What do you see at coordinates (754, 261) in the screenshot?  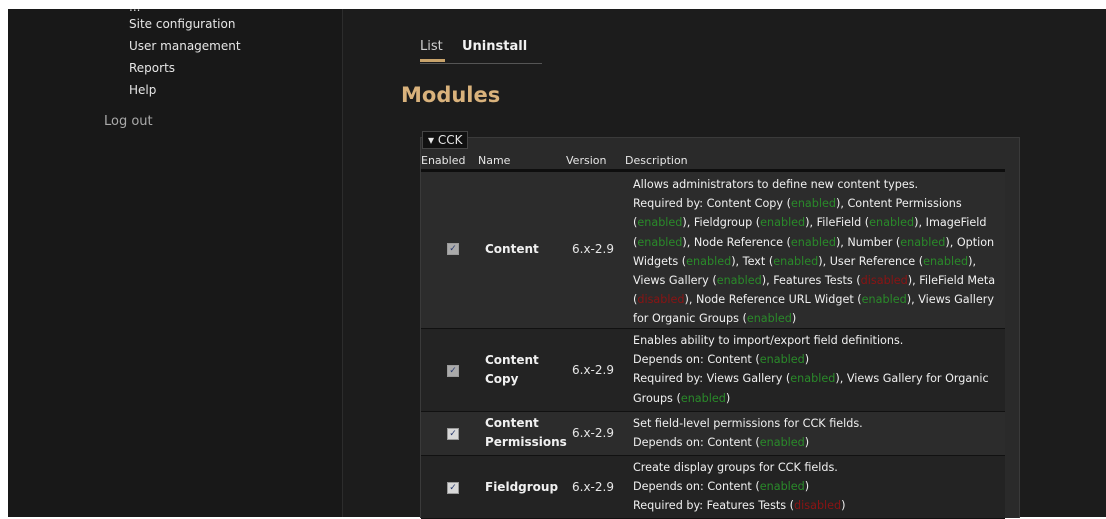 I see `dependency-item: Text` at bounding box center [754, 261].